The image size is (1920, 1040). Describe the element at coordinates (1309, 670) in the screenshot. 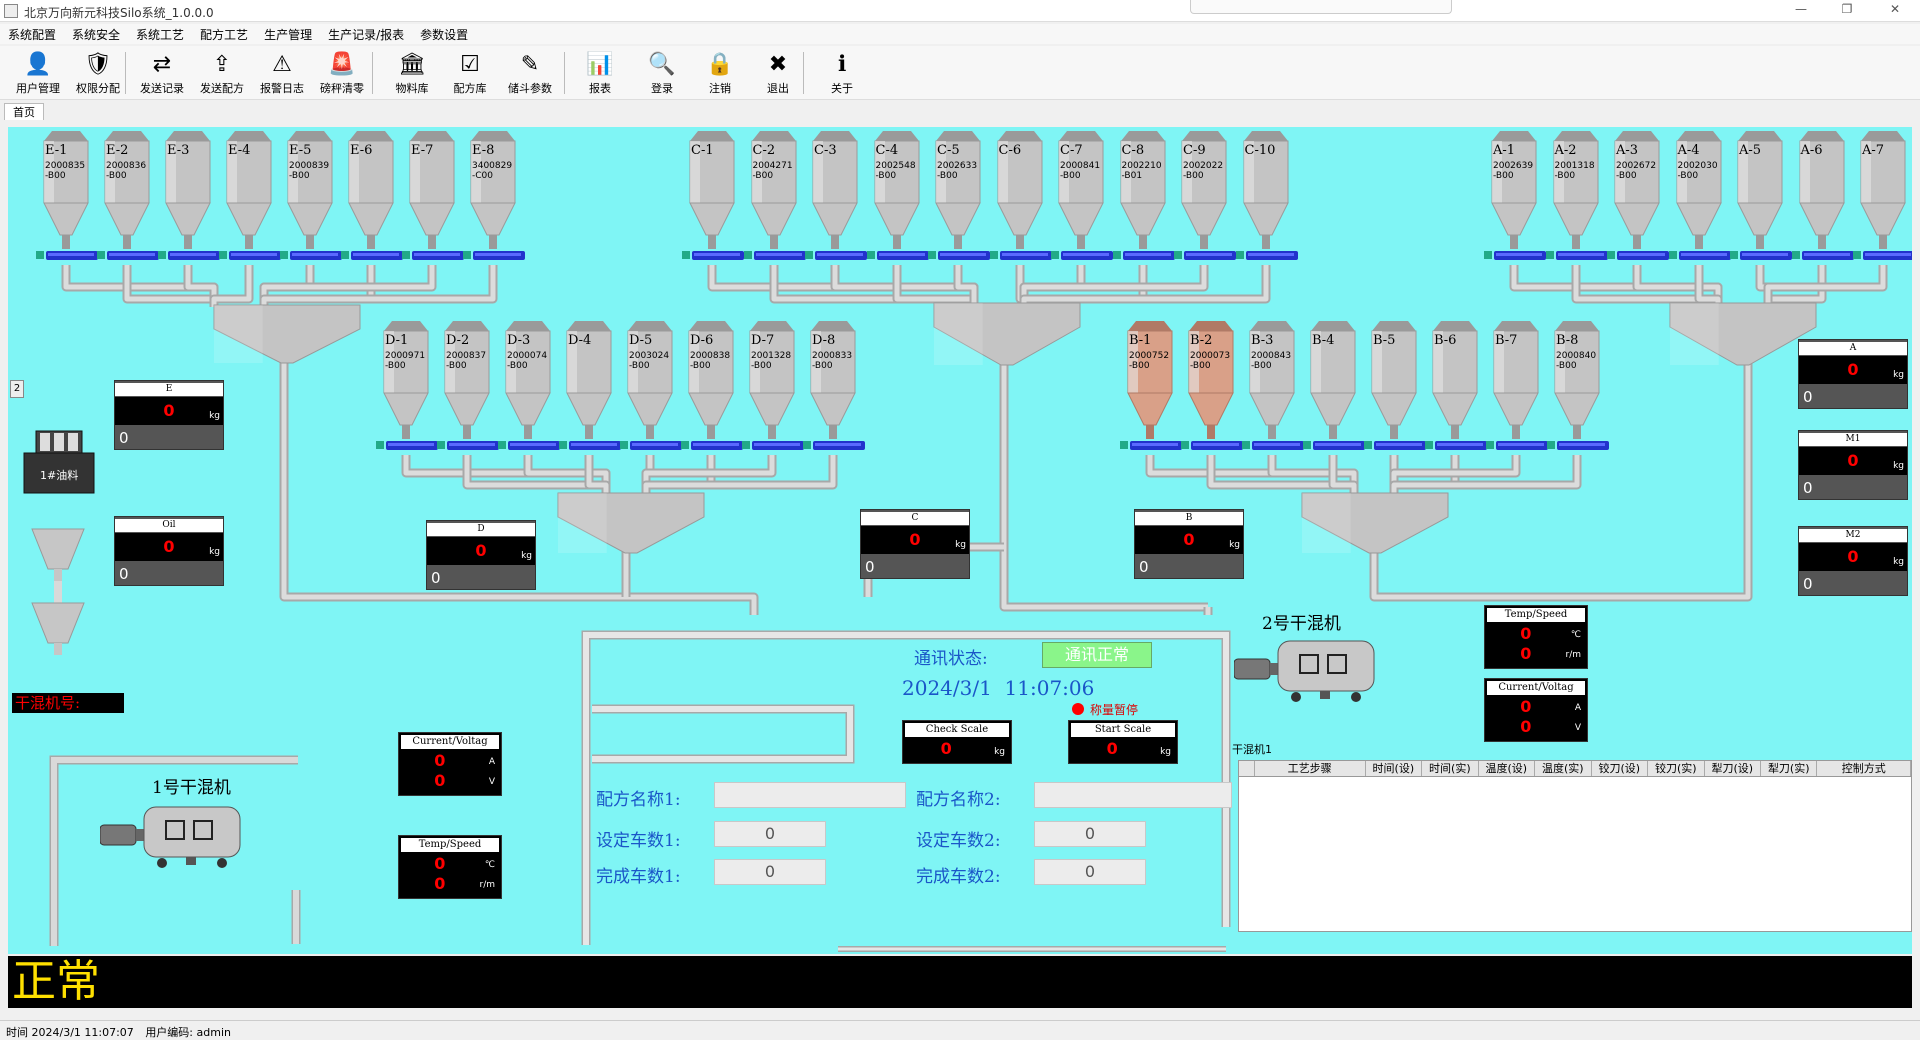

I see `mixer2-icon` at that location.